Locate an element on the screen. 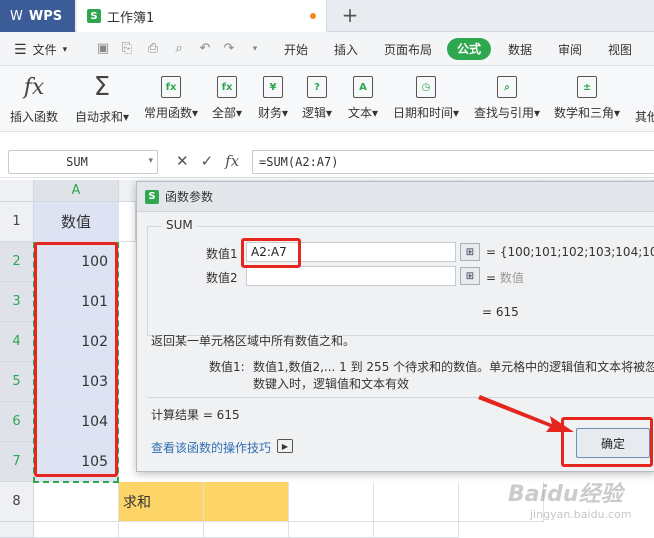  row-header-6: 6 is located at coordinates (17, 422).